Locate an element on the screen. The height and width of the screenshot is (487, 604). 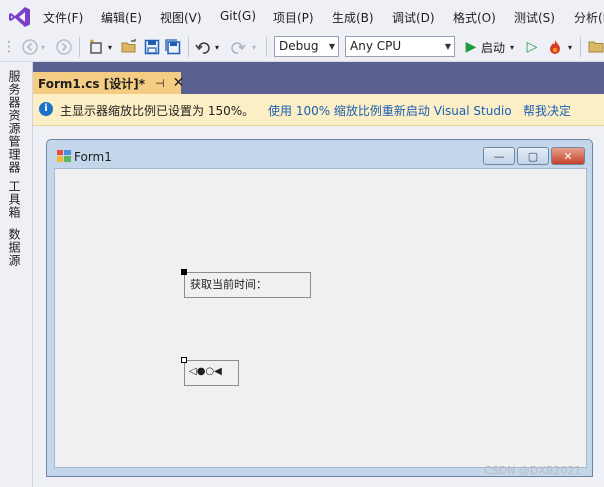
close-icon: ✕ is located at coordinates (568, 156).